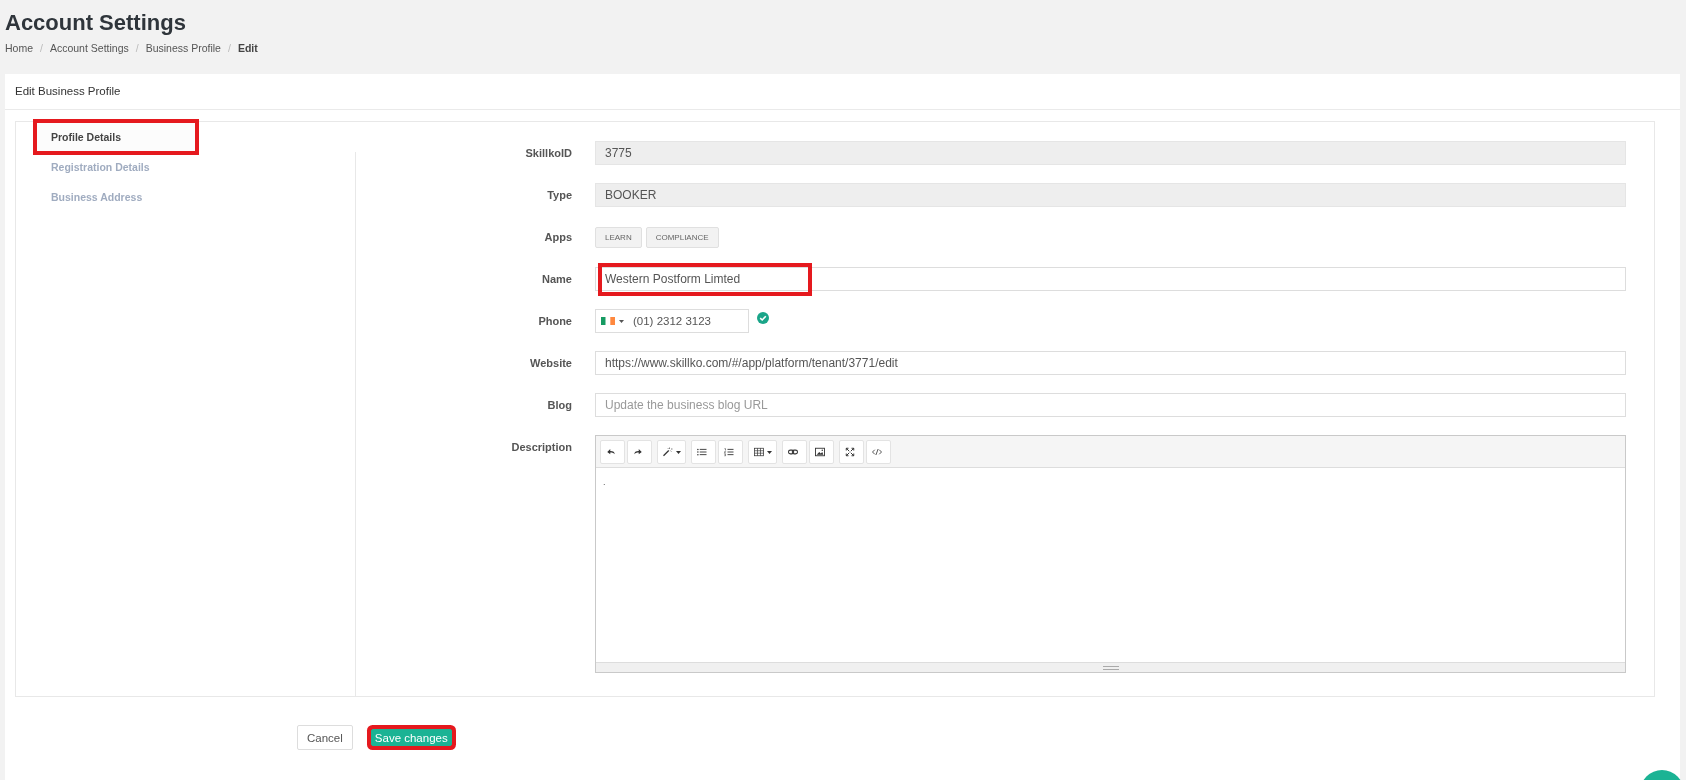 The image size is (1686, 780). I want to click on input-field: Western Postform Limted, so click(1110, 279).